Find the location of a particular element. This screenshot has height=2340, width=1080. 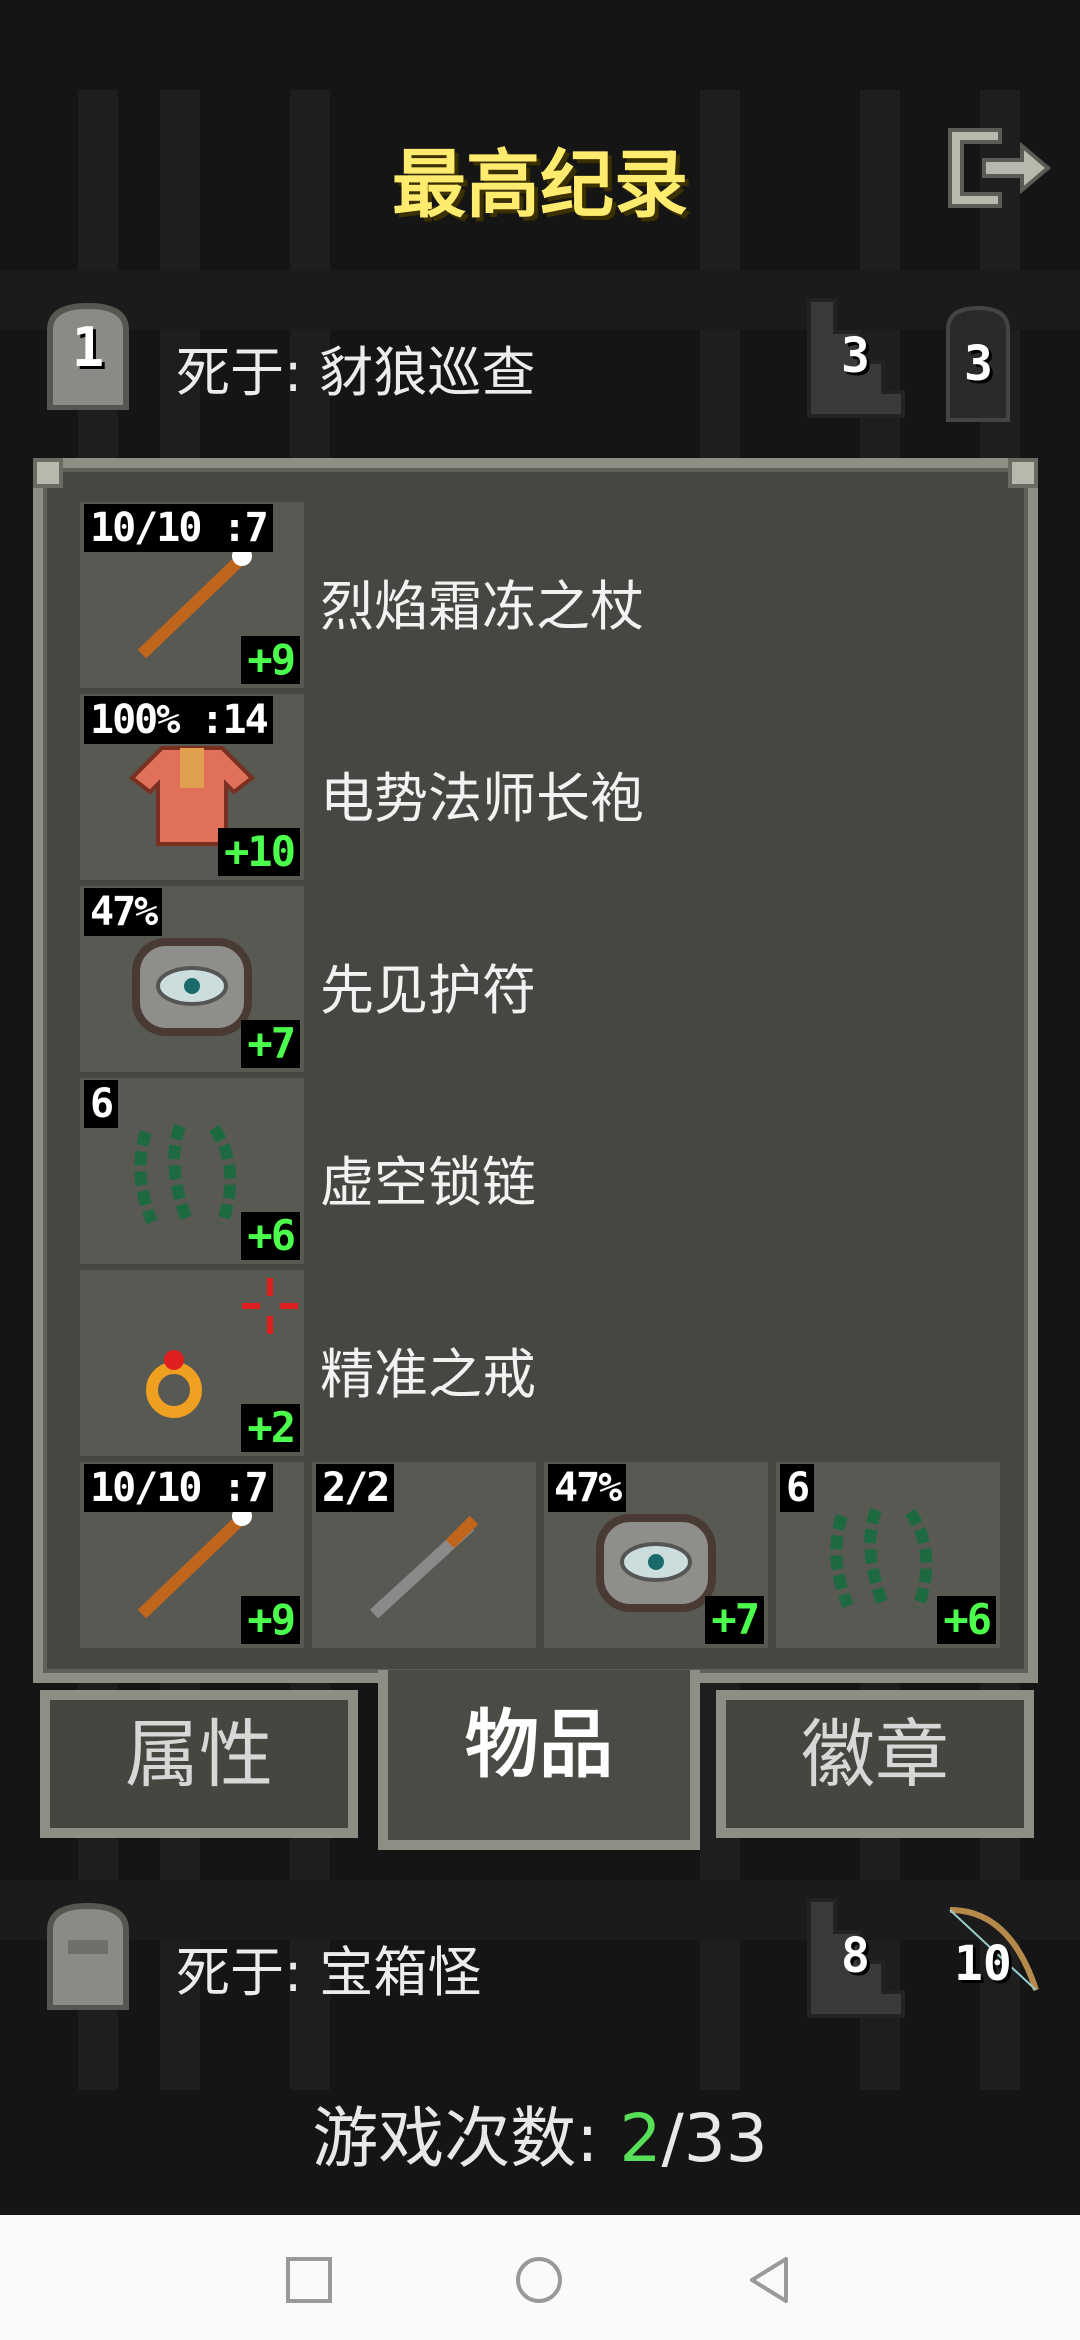

item-row: +2 精准之戒 is located at coordinates (530, 1363).